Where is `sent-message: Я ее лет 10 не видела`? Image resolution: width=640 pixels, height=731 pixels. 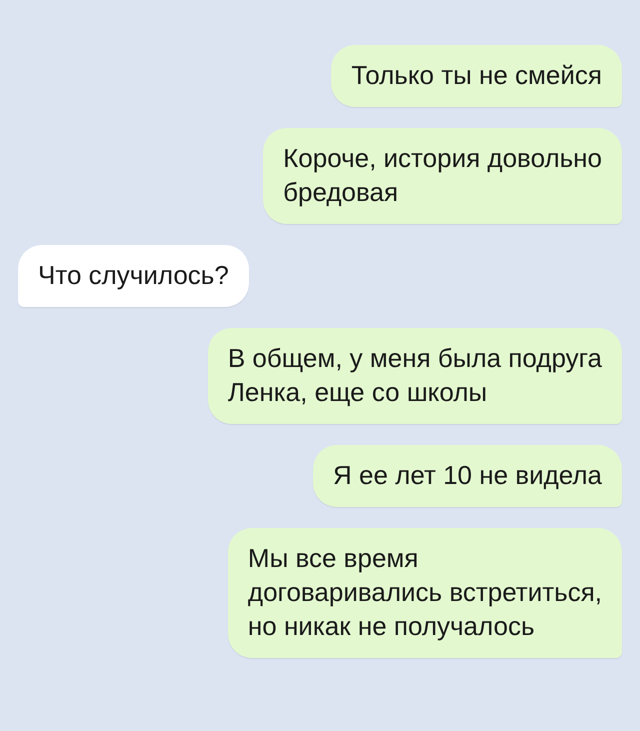
sent-message: Я ее лет 10 не видела is located at coordinates (467, 476).